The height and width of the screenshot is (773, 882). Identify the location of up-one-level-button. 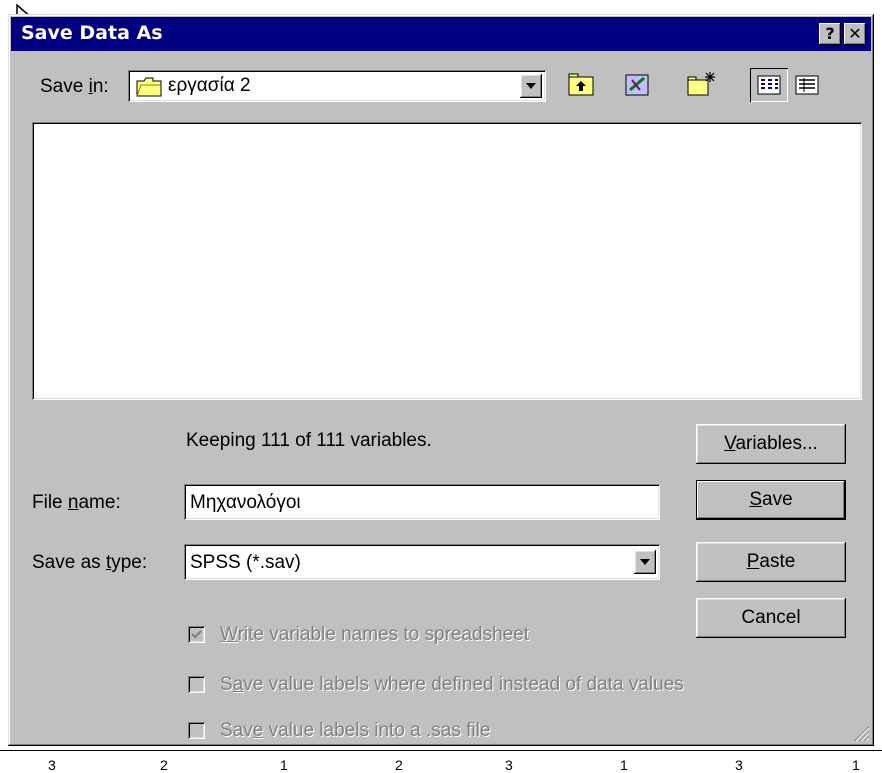
(581, 85).